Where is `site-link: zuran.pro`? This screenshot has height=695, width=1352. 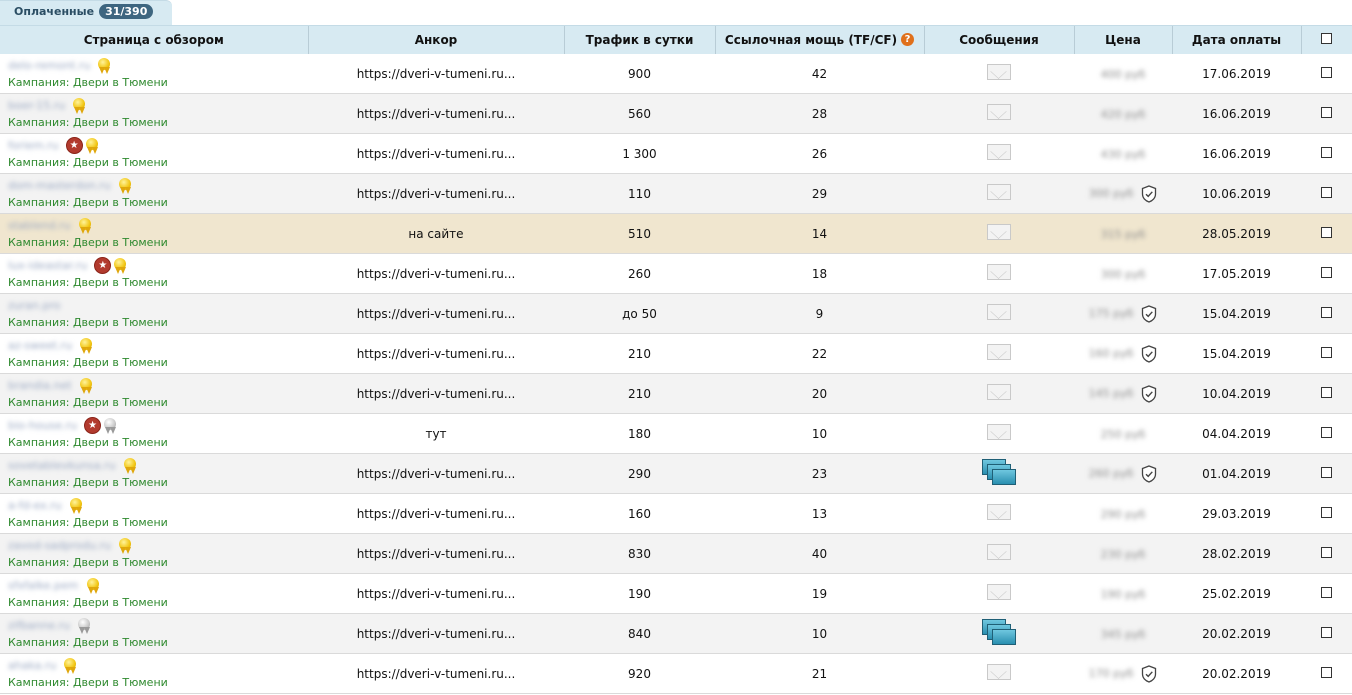
site-link: zuran.pro is located at coordinates (34, 305).